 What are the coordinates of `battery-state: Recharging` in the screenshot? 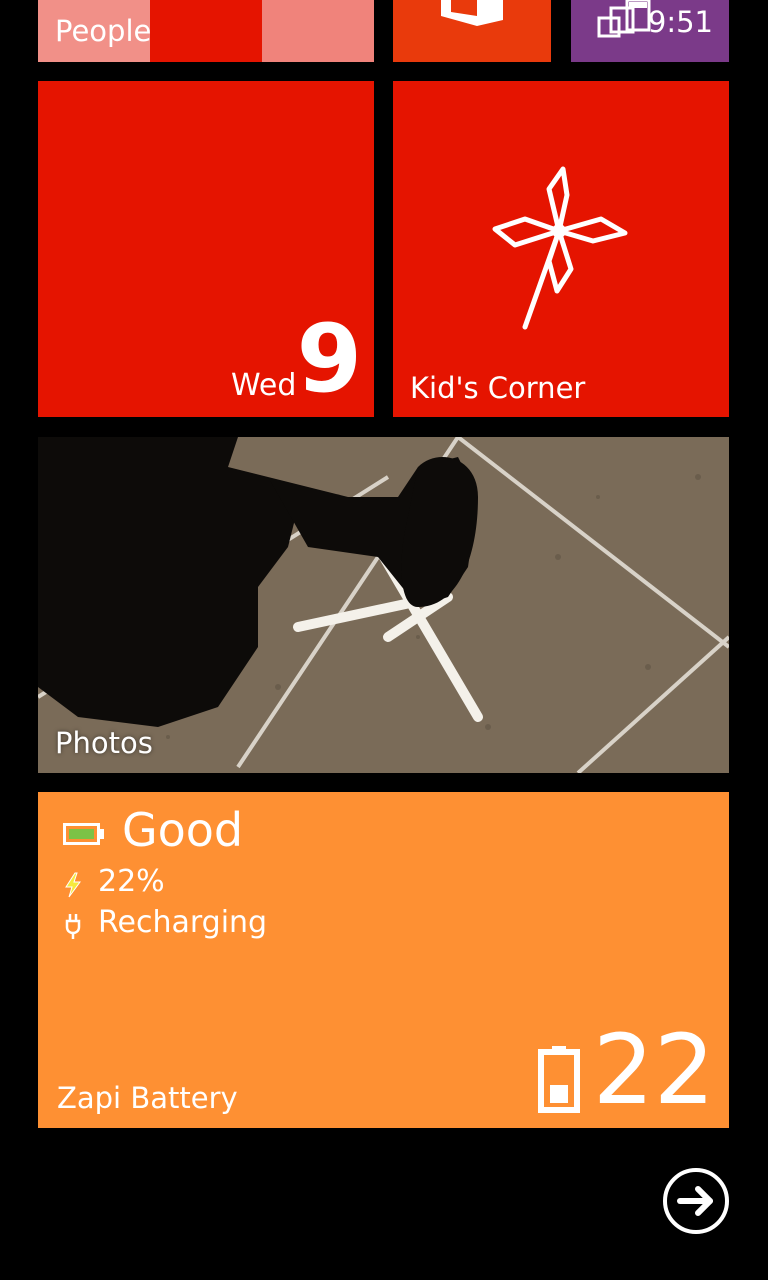 It's located at (183, 922).